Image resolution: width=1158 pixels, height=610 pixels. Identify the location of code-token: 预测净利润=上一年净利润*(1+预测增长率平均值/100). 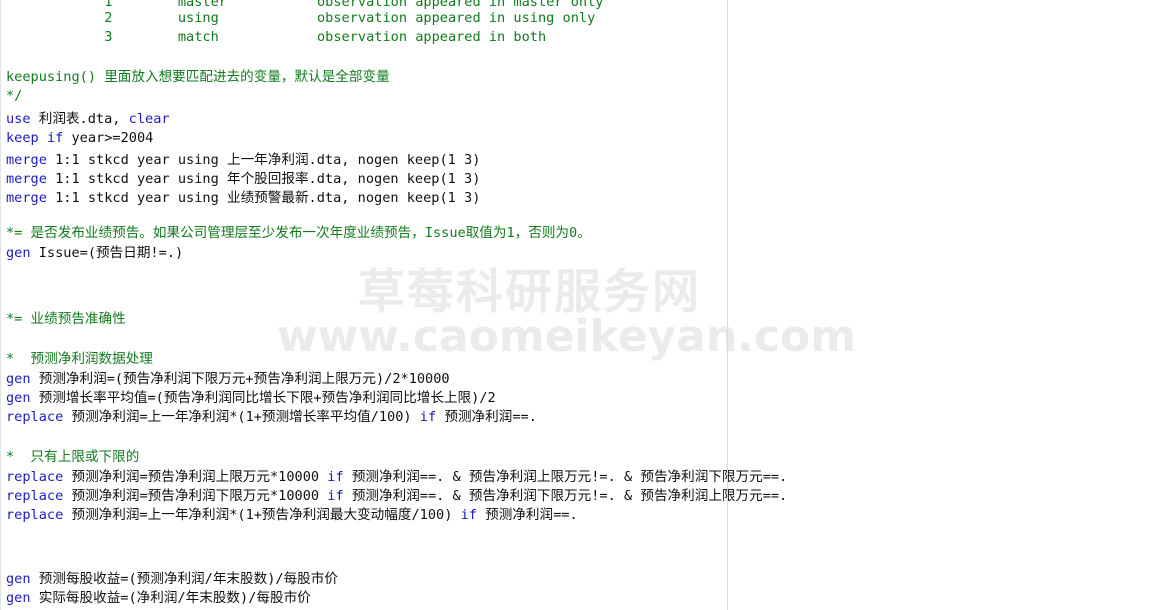
(241, 417).